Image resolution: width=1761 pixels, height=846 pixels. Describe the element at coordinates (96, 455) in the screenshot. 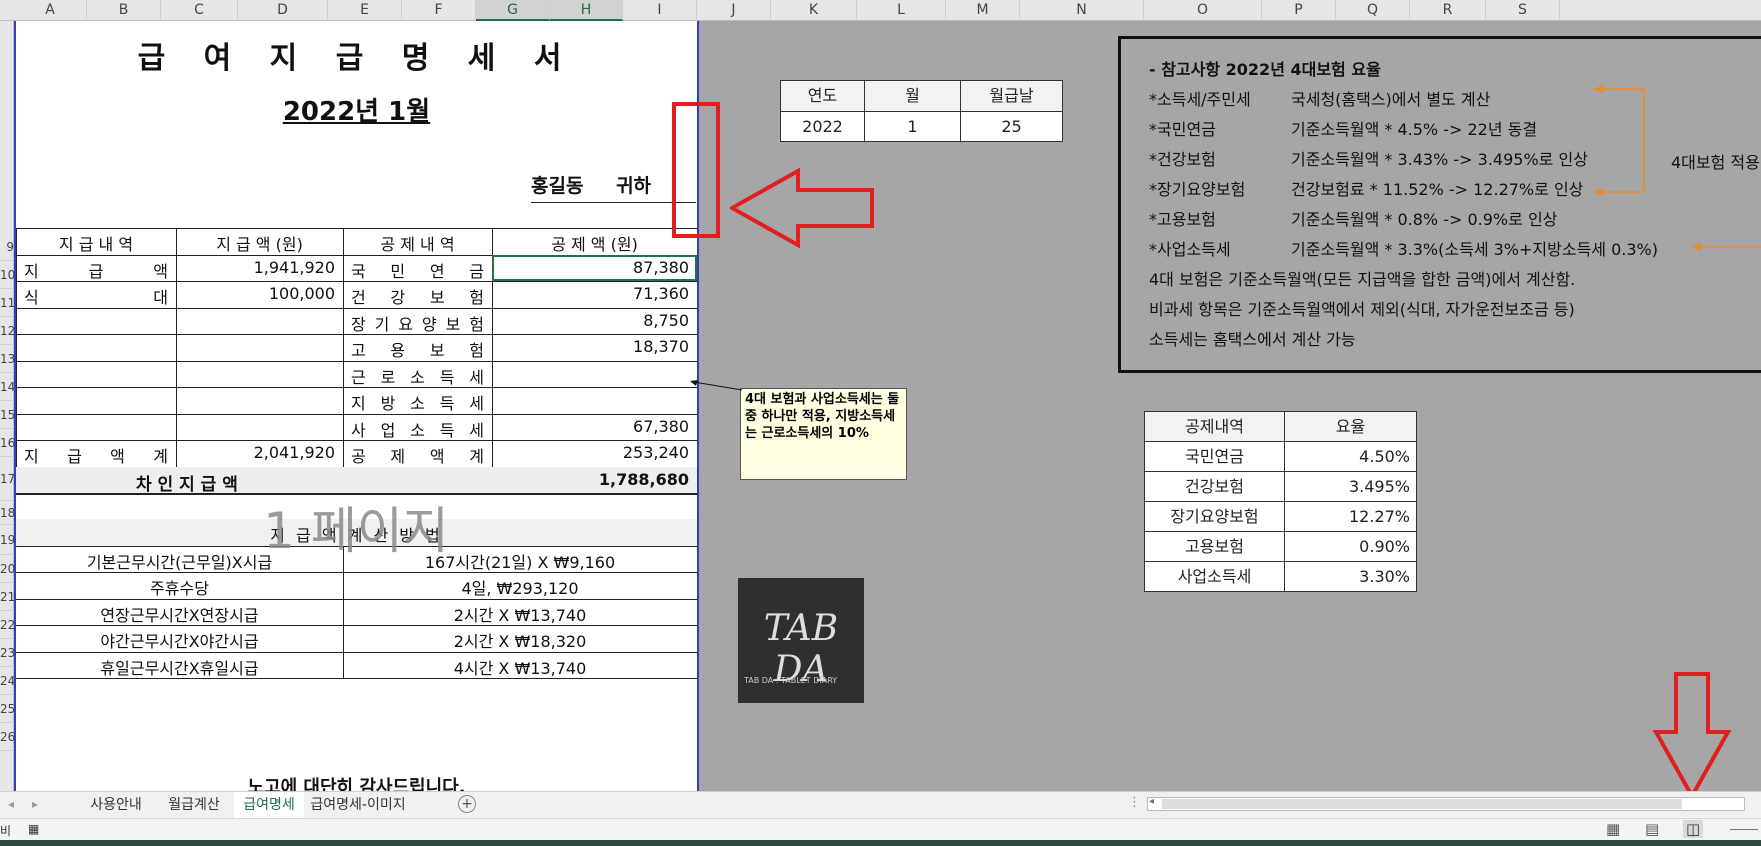

I see `total-pay-label: 지급액계` at that location.